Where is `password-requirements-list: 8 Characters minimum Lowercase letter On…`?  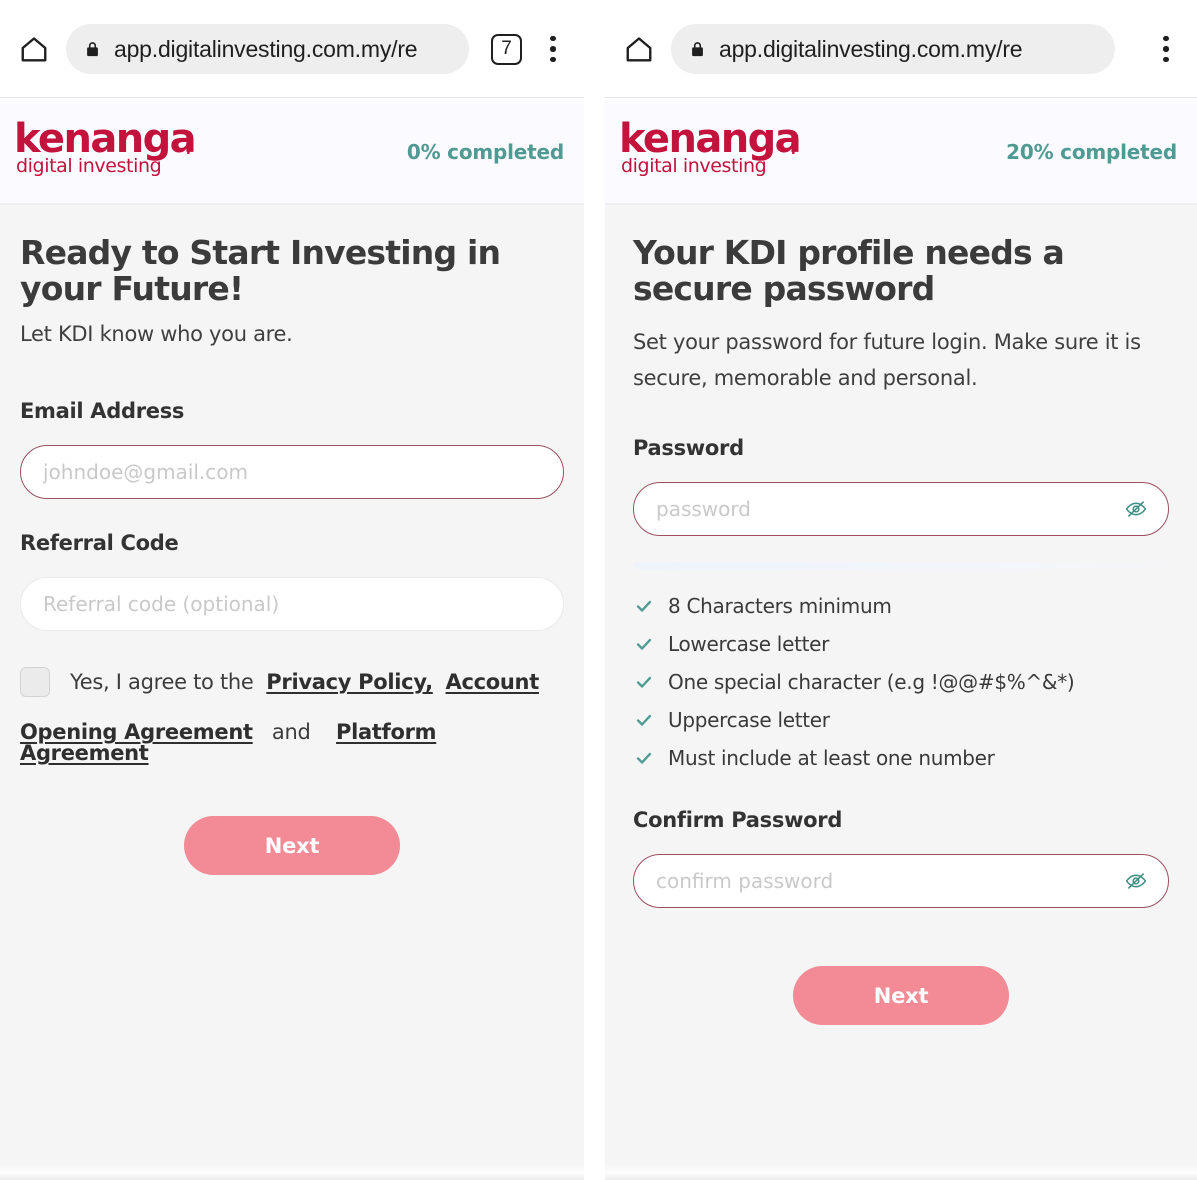 password-requirements-list: 8 Characters minimum Lowercase letter On… is located at coordinates (901, 682).